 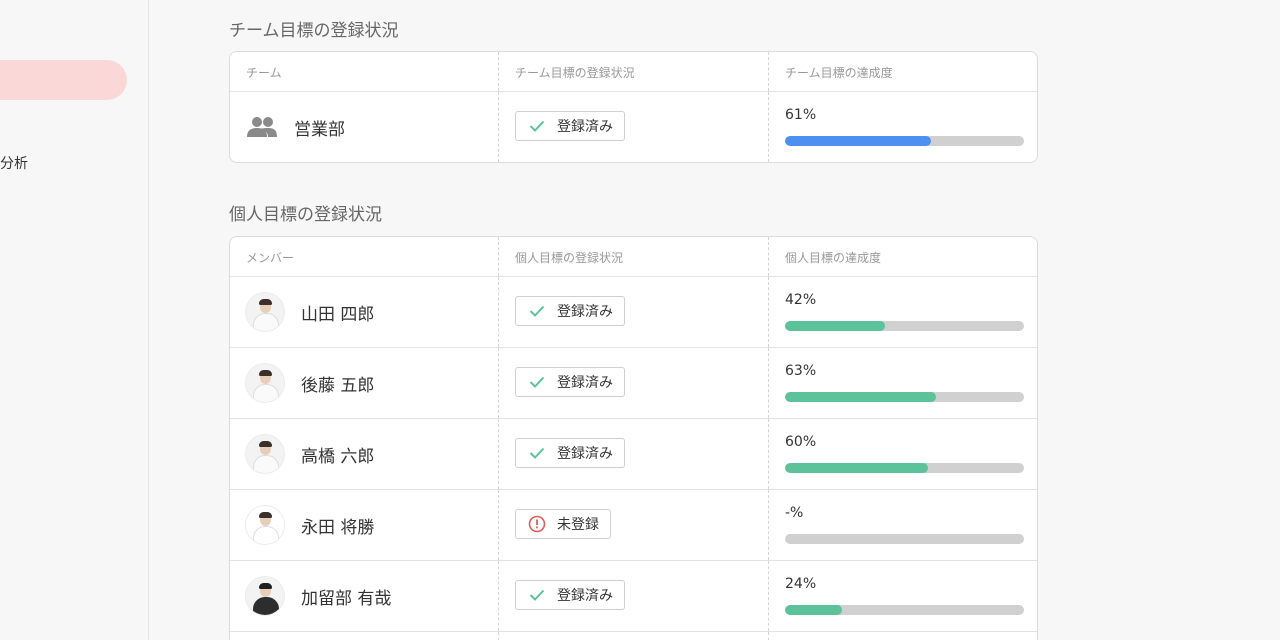 I want to click on column-header-team-progress: チーム目標の達成度, so click(x=839, y=73).